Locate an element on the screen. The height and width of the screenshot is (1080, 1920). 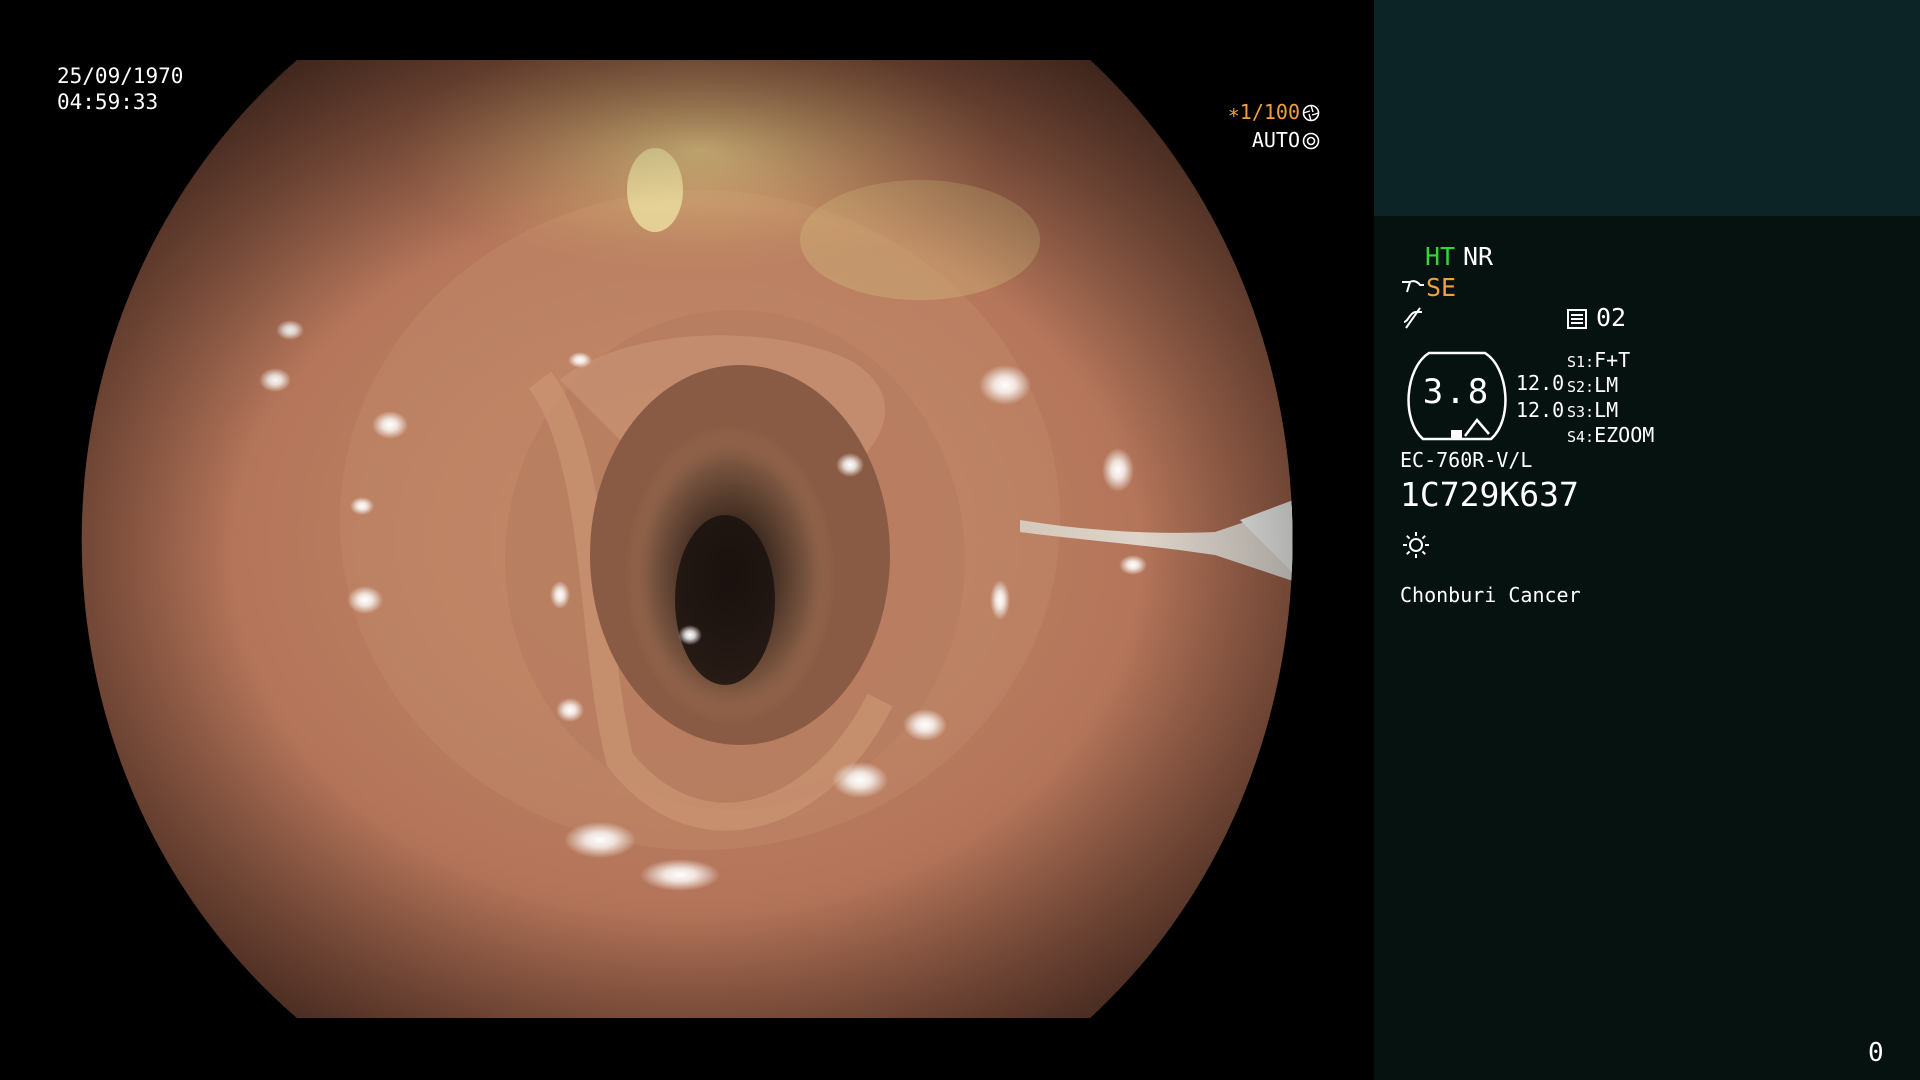
switch-key: S1: is located at coordinates (1581, 362).